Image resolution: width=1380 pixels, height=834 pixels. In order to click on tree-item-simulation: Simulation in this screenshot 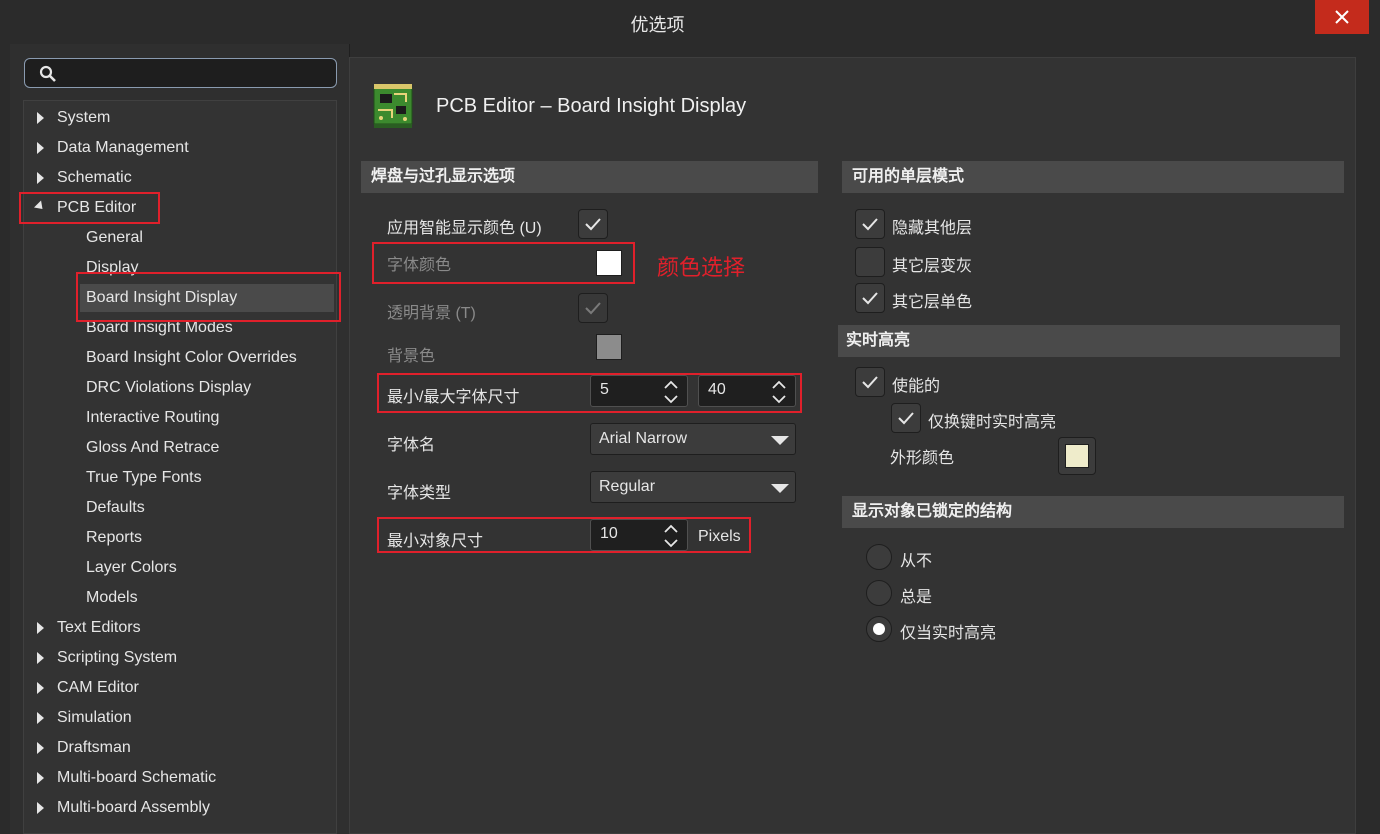, I will do `click(94, 718)`.